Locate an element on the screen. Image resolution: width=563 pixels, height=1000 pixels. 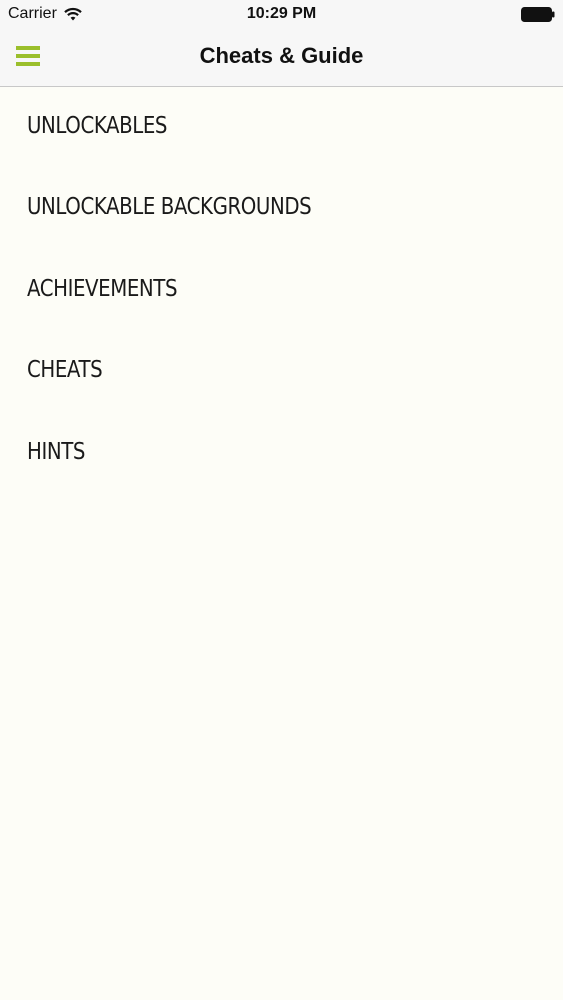
status-bar: Carrier 10:29 PM is located at coordinates (281, 15).